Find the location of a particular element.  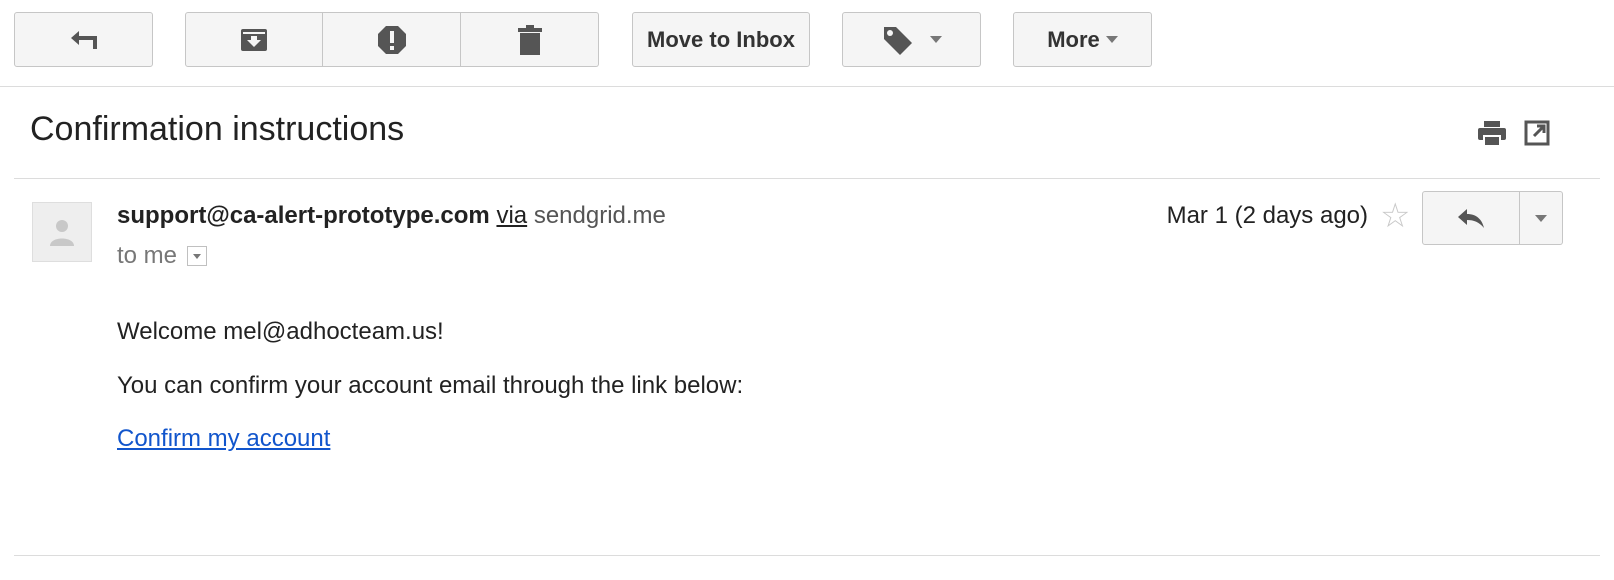

reply-icon is located at coordinates (1471, 218).